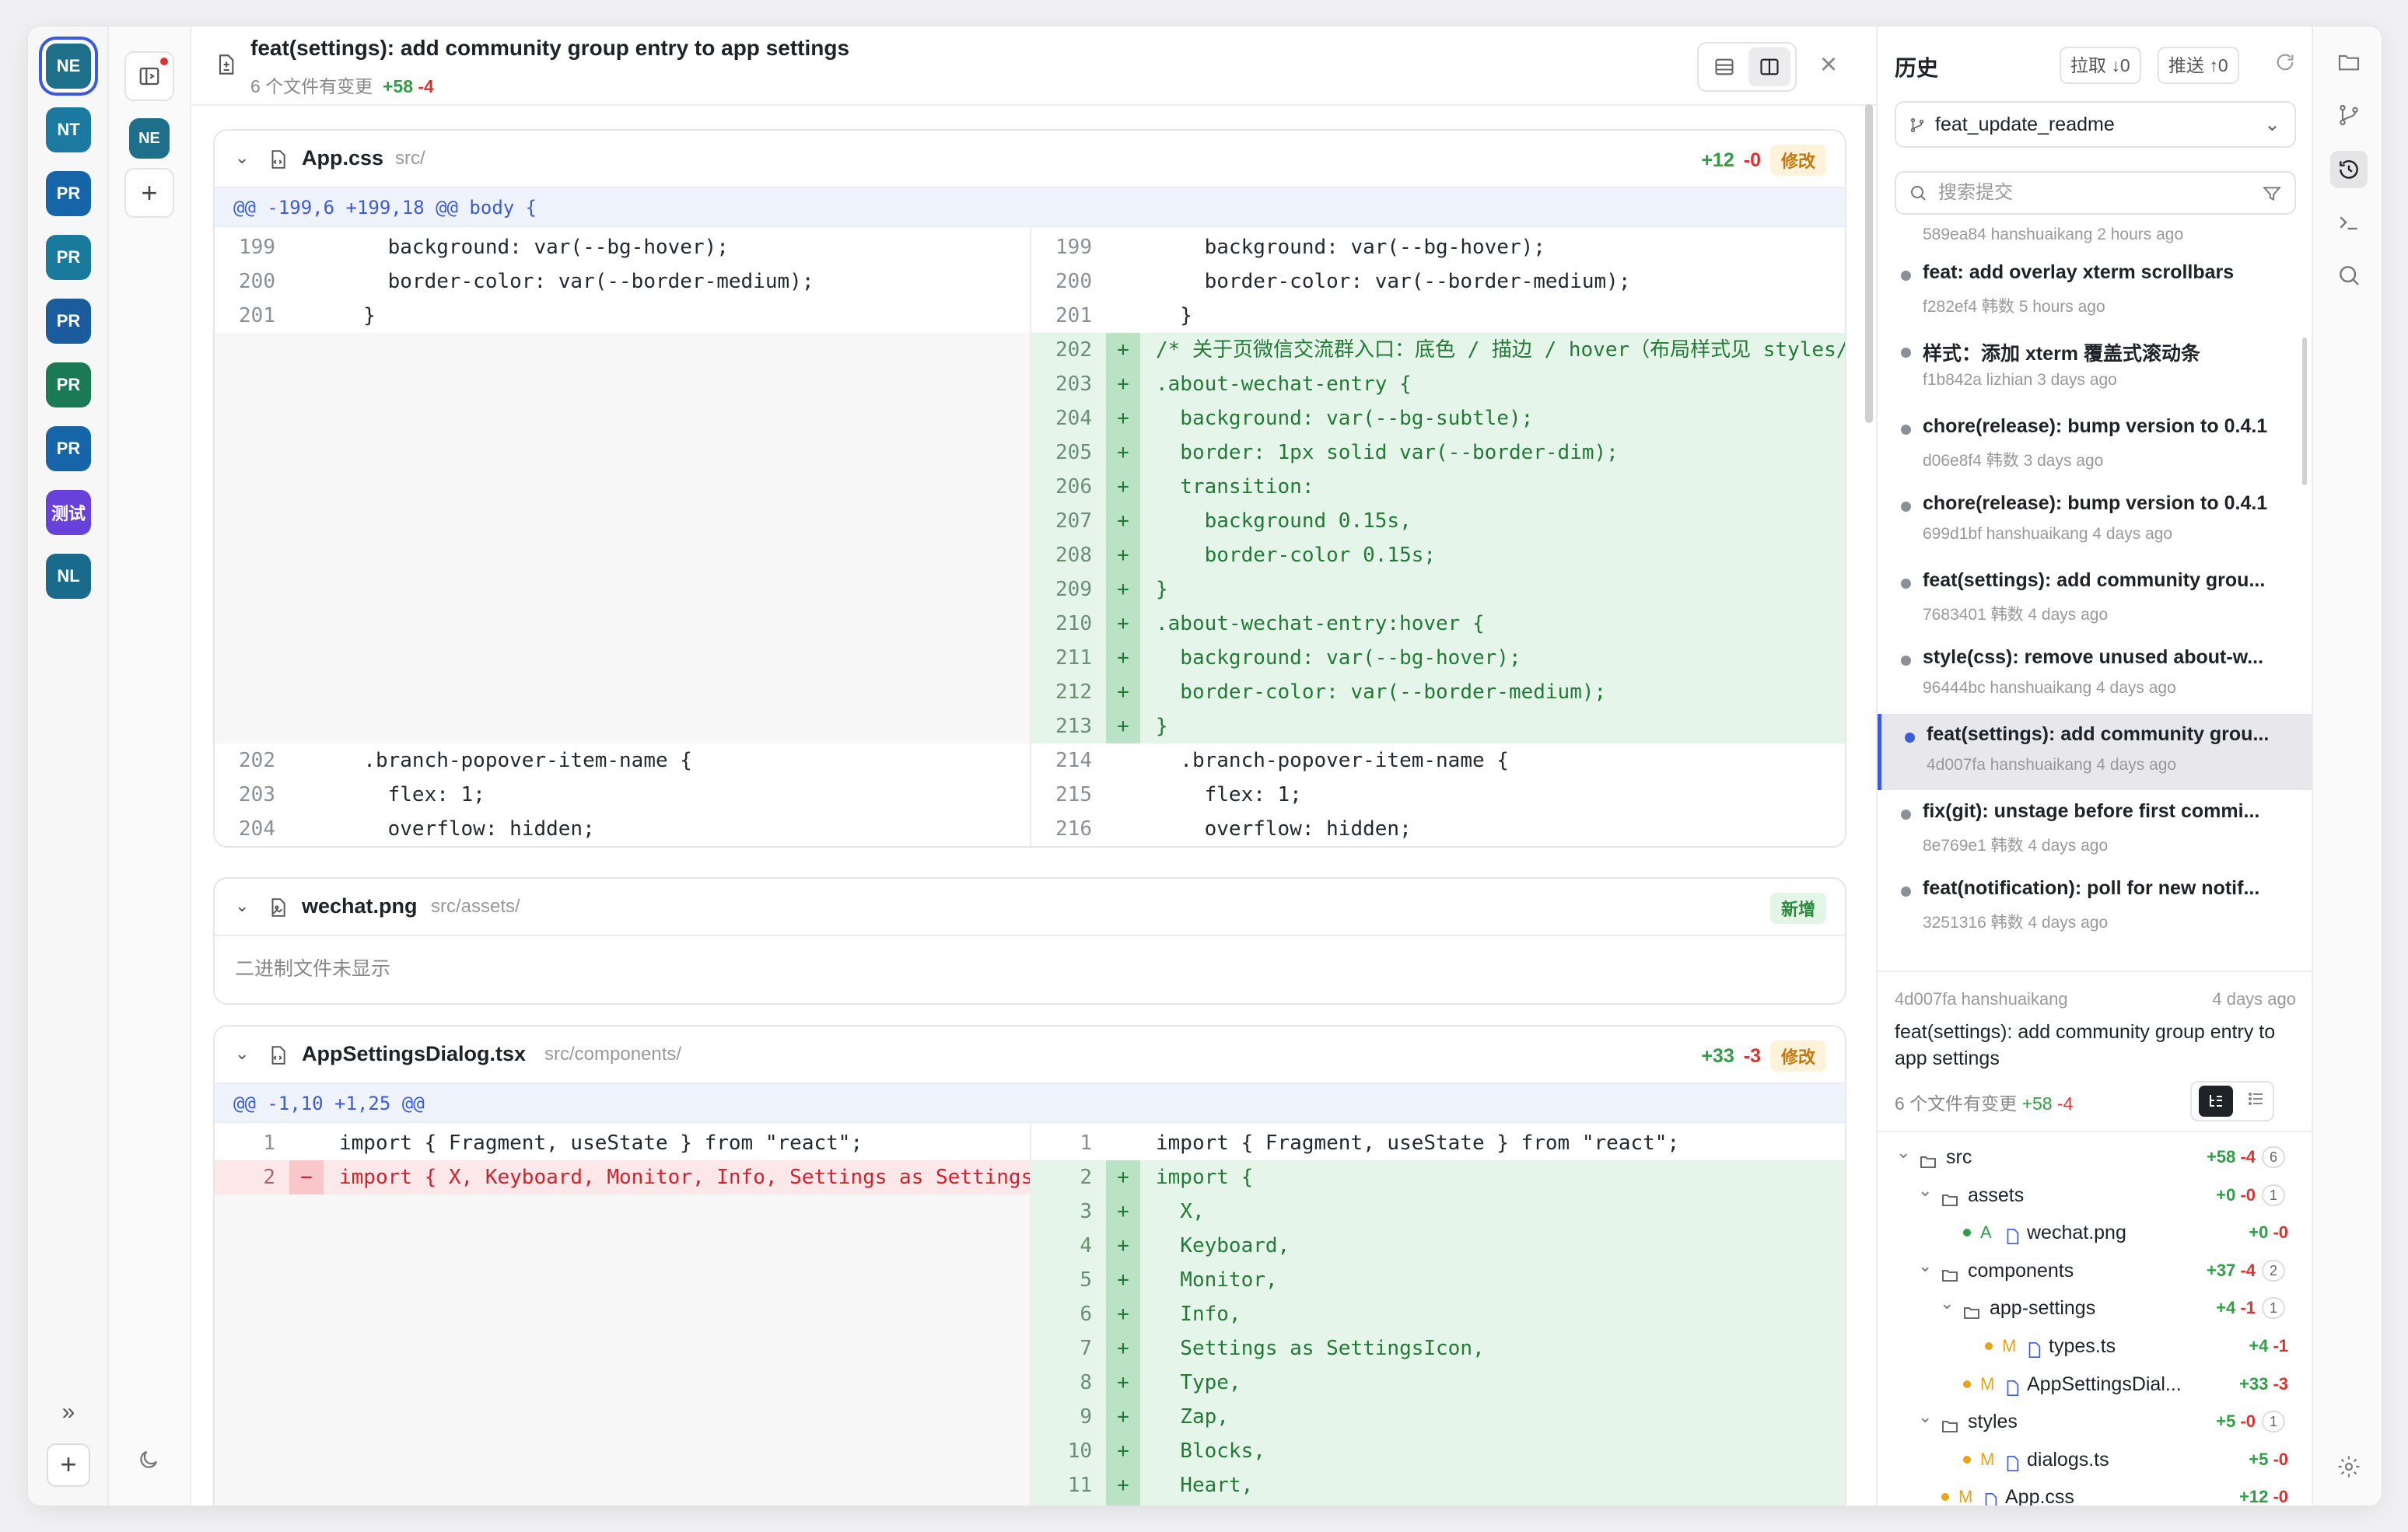 This screenshot has width=2408, height=1532. I want to click on folder-icon, so click(2349, 62).